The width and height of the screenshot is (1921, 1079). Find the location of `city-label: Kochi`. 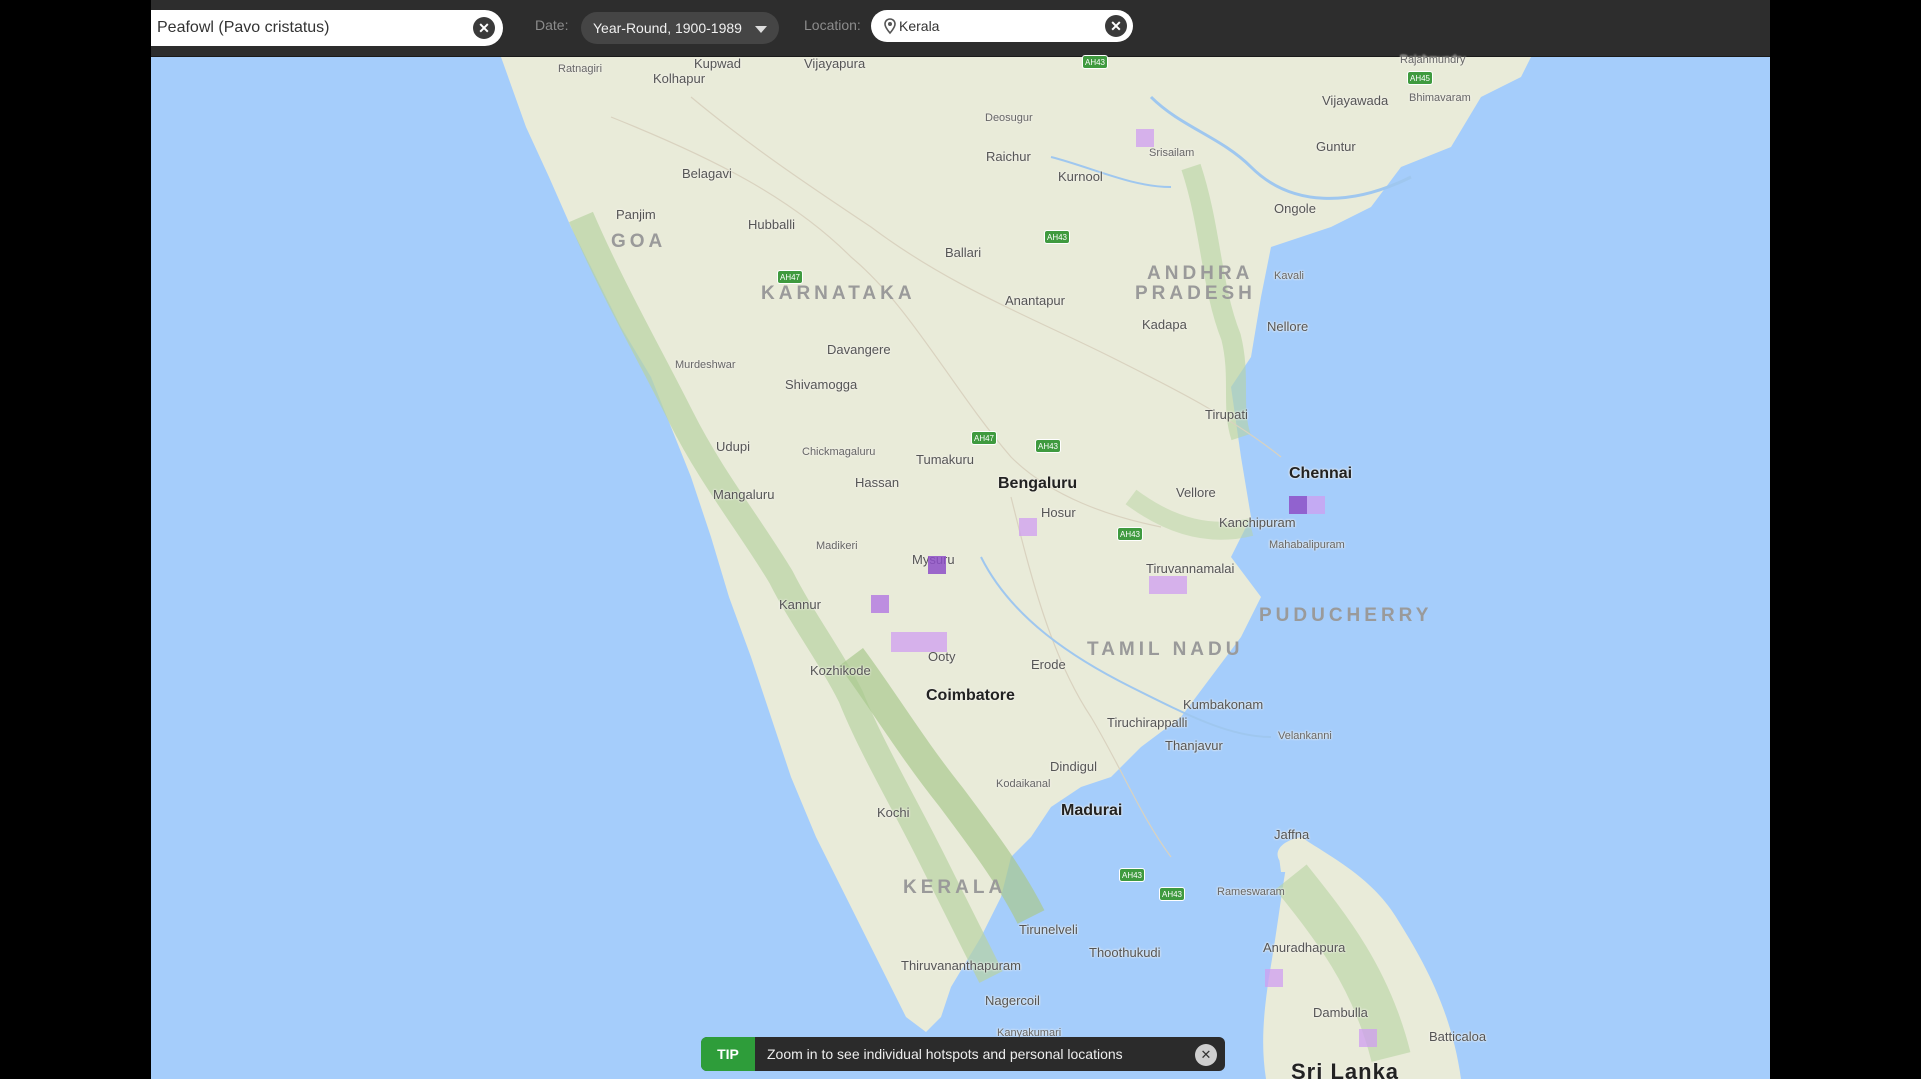

city-label: Kochi is located at coordinates (893, 812).